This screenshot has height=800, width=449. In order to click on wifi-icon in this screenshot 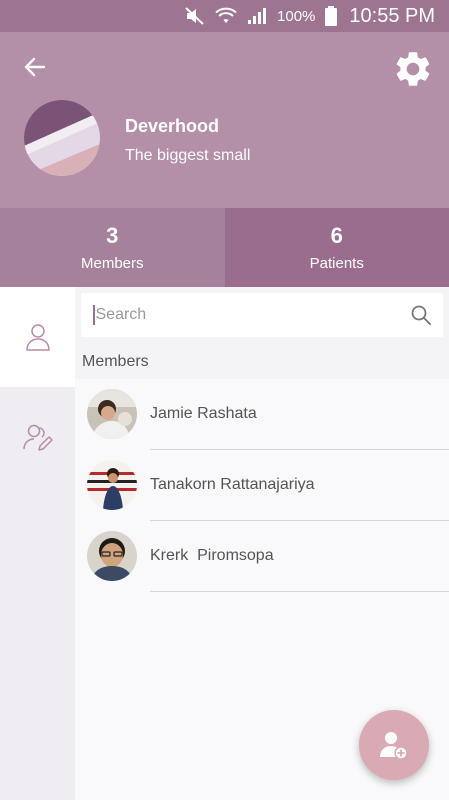, I will do `click(226, 16)`.